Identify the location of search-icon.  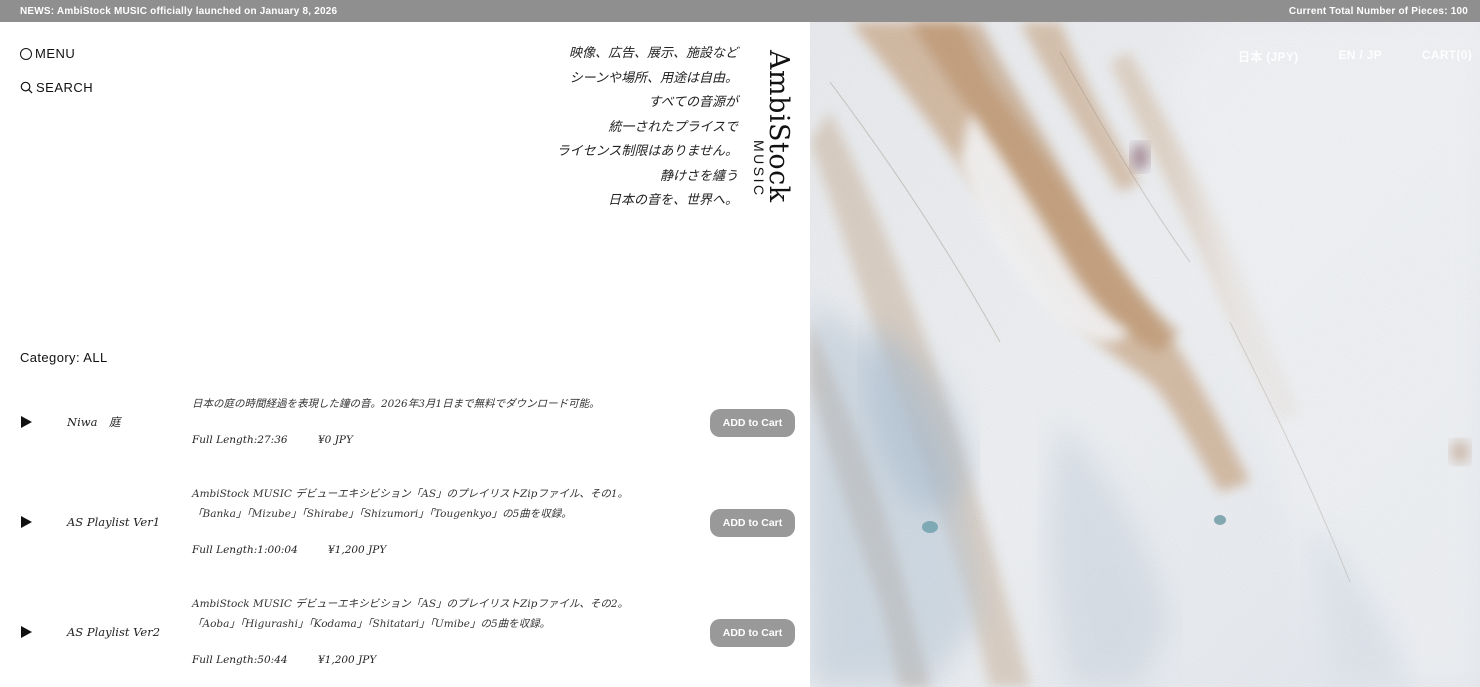
(26, 87).